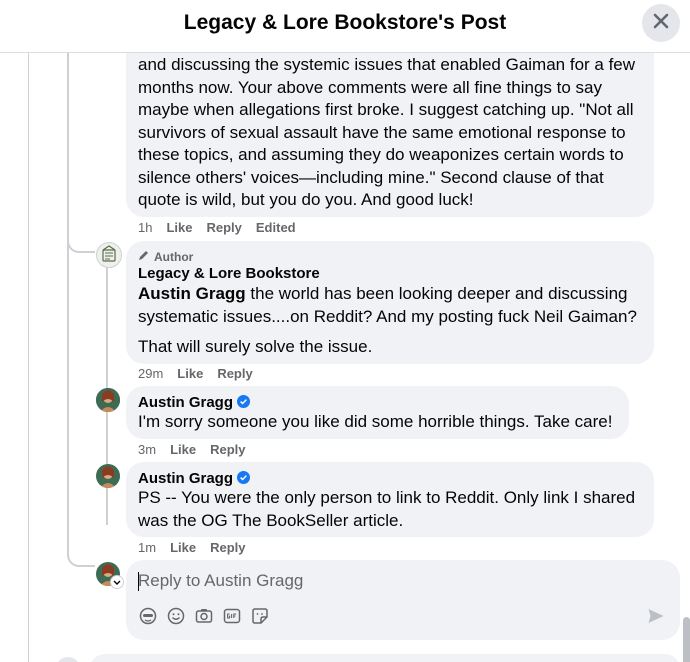  I want to click on comment-time: 1m, so click(147, 547).